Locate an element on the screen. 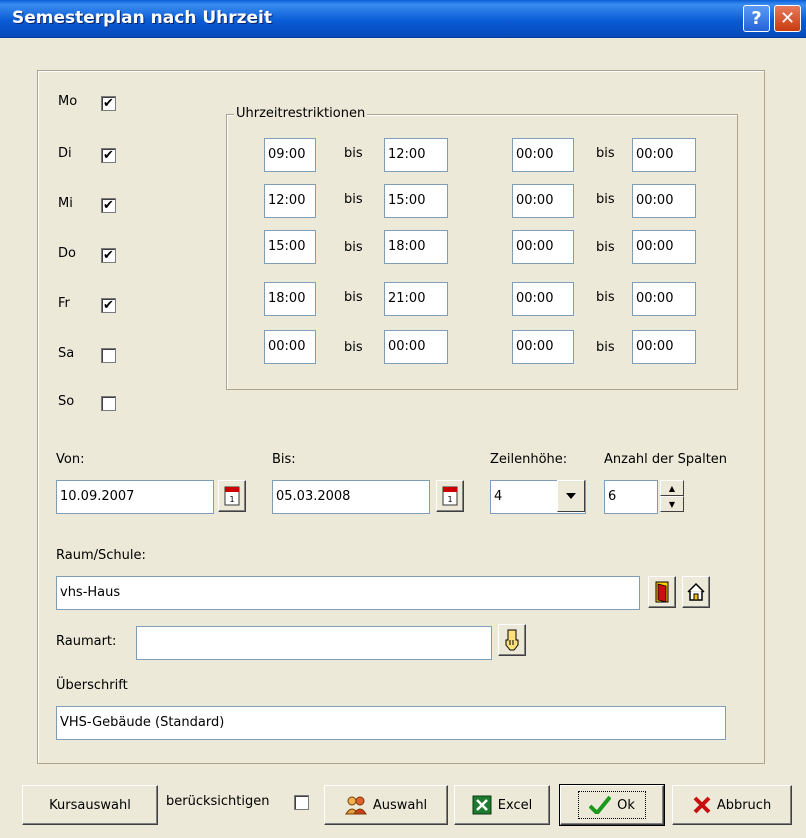 The image size is (806, 838). time-b-from-5: 00:00 is located at coordinates (543, 347).